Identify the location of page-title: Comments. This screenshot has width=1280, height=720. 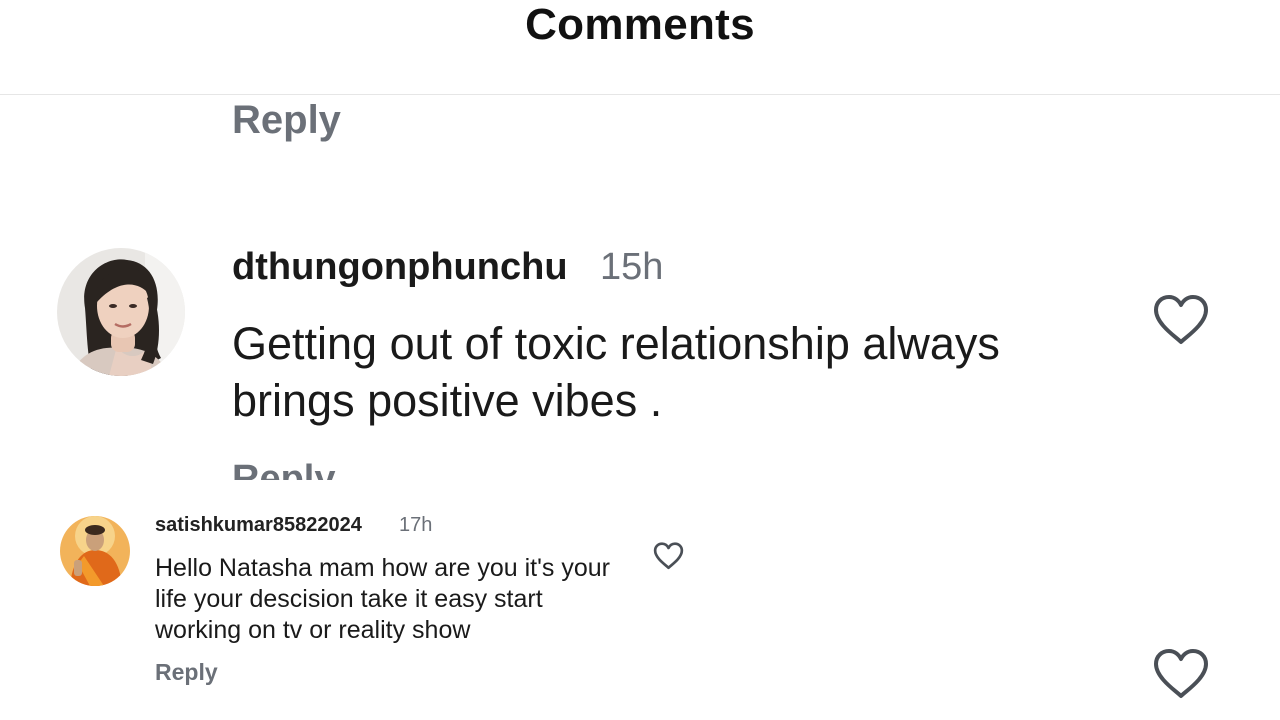
(640, 24).